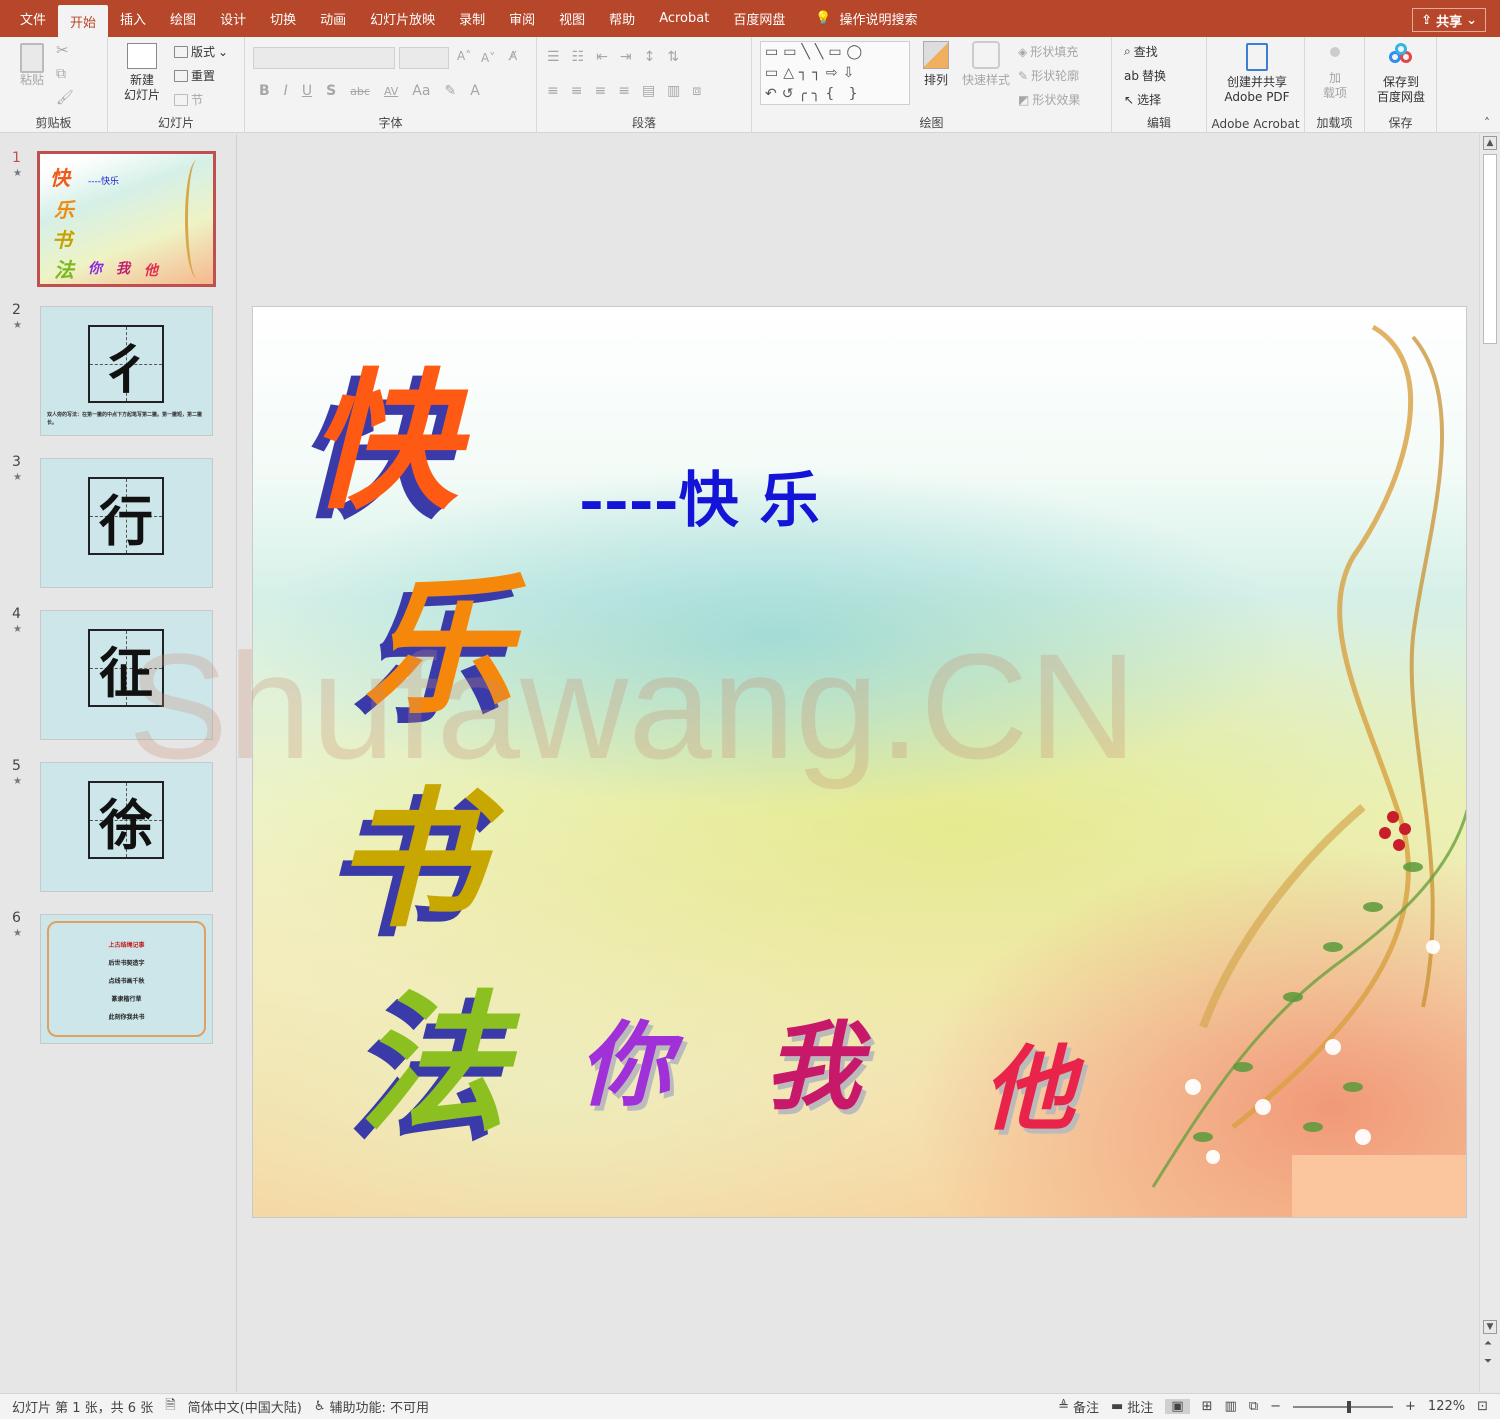 The width and height of the screenshot is (1500, 1419). Describe the element at coordinates (1078, 1406) in the screenshot. I see `notes-button: ≜ 备注` at that location.